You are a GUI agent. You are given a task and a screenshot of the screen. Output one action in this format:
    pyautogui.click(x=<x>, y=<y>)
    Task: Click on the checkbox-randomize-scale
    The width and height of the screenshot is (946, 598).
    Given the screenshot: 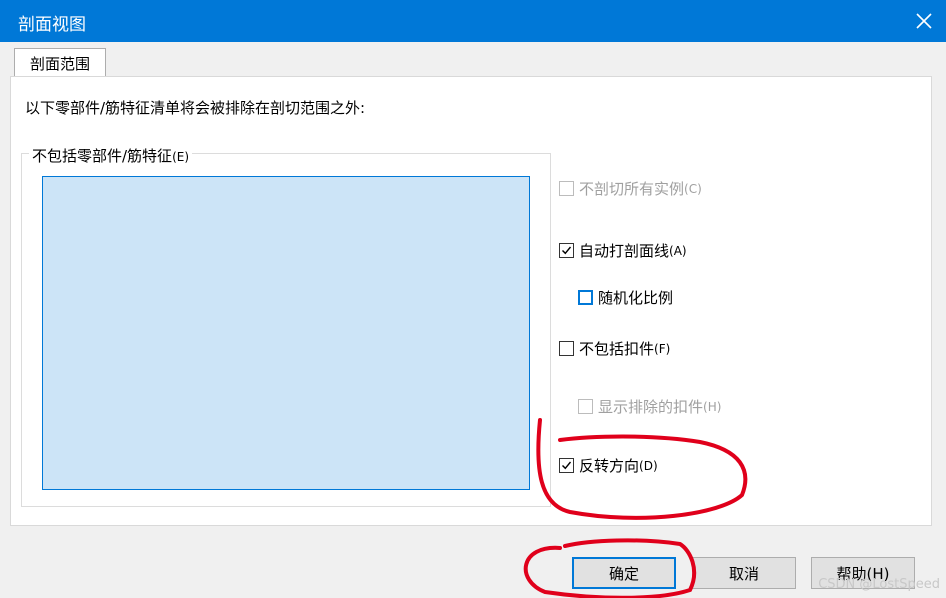 What is the action you would take?
    pyautogui.click(x=585, y=297)
    